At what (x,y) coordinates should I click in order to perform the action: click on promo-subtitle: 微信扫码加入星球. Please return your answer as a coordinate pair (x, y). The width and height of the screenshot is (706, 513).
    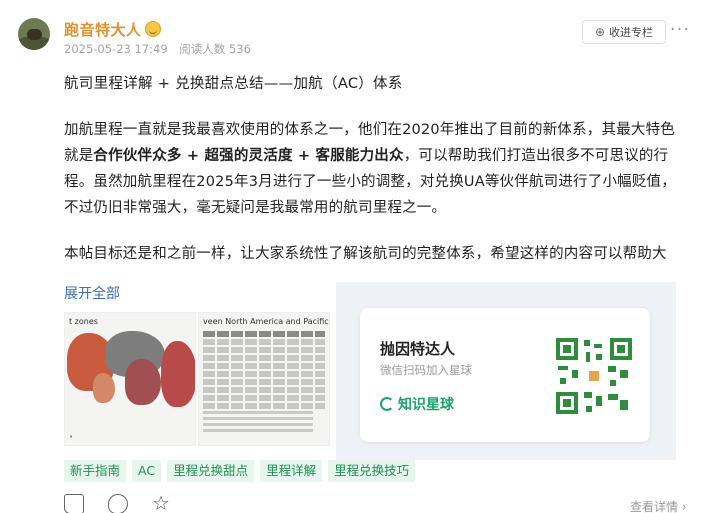
    Looking at the image, I should click on (426, 370).